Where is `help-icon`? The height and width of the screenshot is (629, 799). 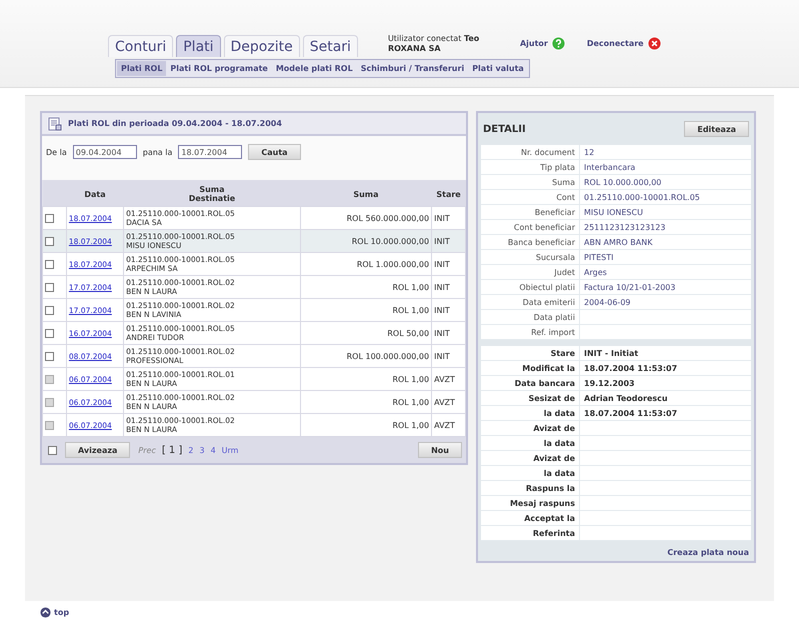
help-icon is located at coordinates (558, 43).